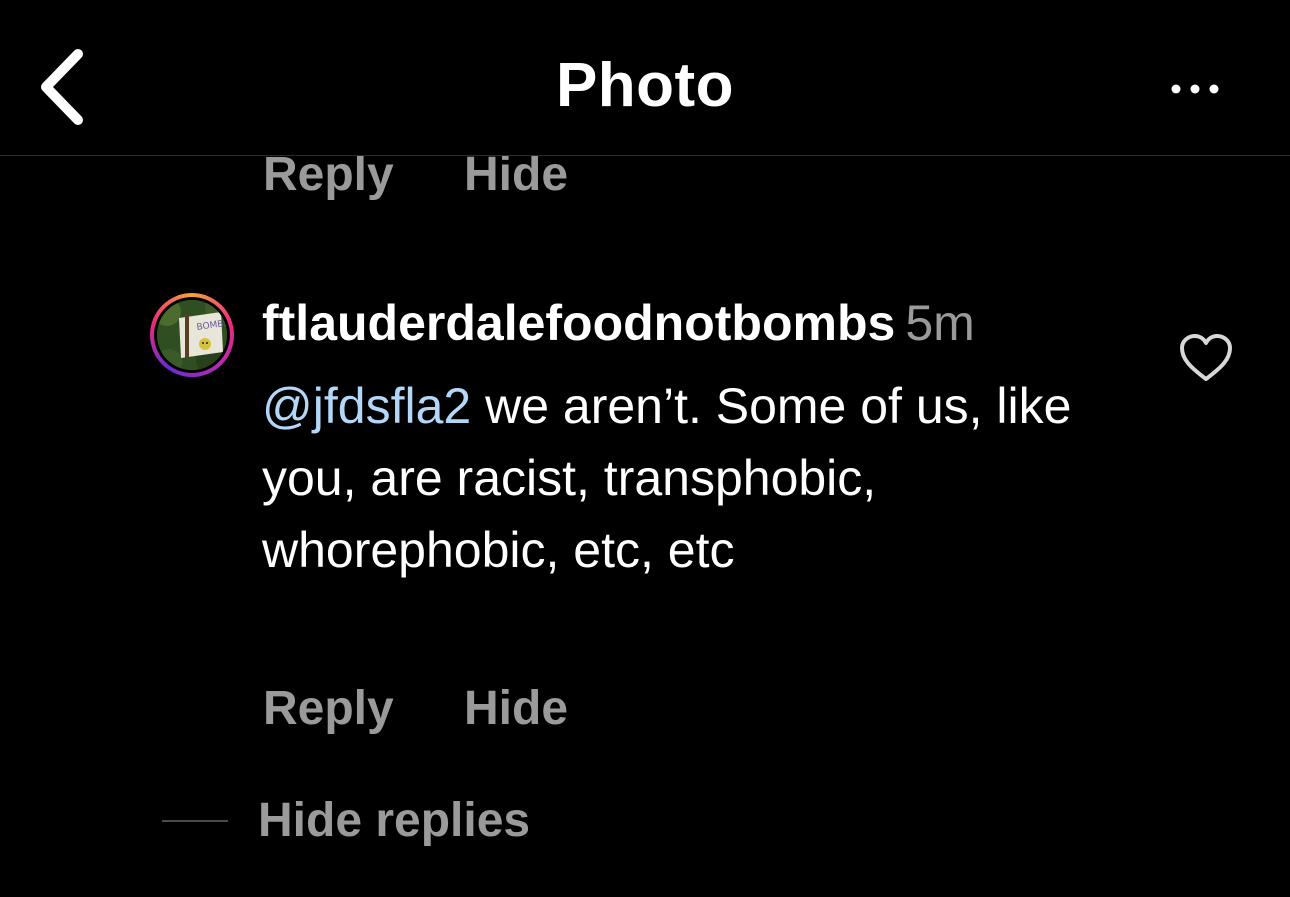 Image resolution: width=1290 pixels, height=897 pixels. I want to click on avatar-image: BOMBS, so click(192, 335).